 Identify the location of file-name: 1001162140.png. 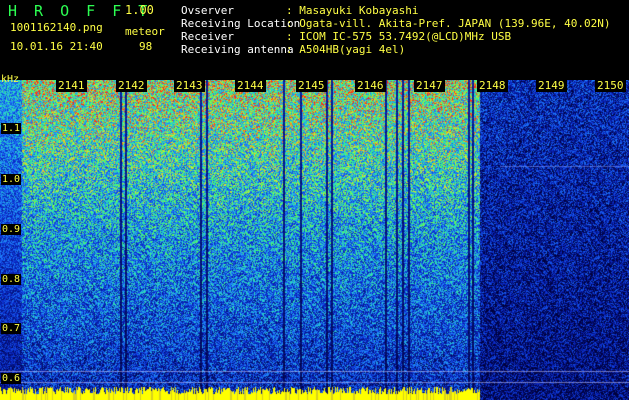
(56, 27).